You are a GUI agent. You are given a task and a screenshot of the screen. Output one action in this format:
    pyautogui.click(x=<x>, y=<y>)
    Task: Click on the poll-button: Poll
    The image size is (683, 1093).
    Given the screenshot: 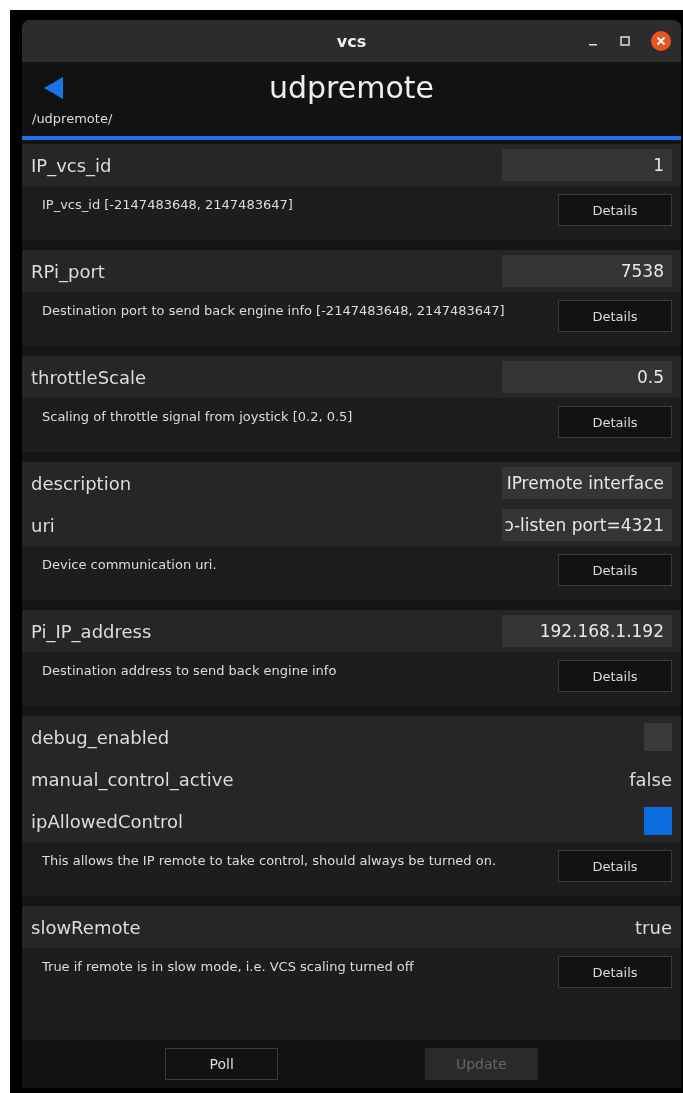 What is the action you would take?
    pyautogui.click(x=222, y=1064)
    